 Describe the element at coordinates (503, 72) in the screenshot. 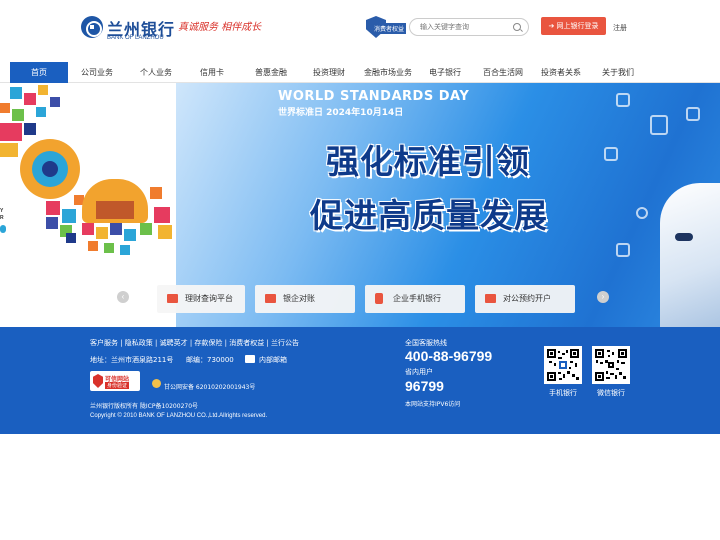

I see `nav-lily-life: 百合生活网` at that location.